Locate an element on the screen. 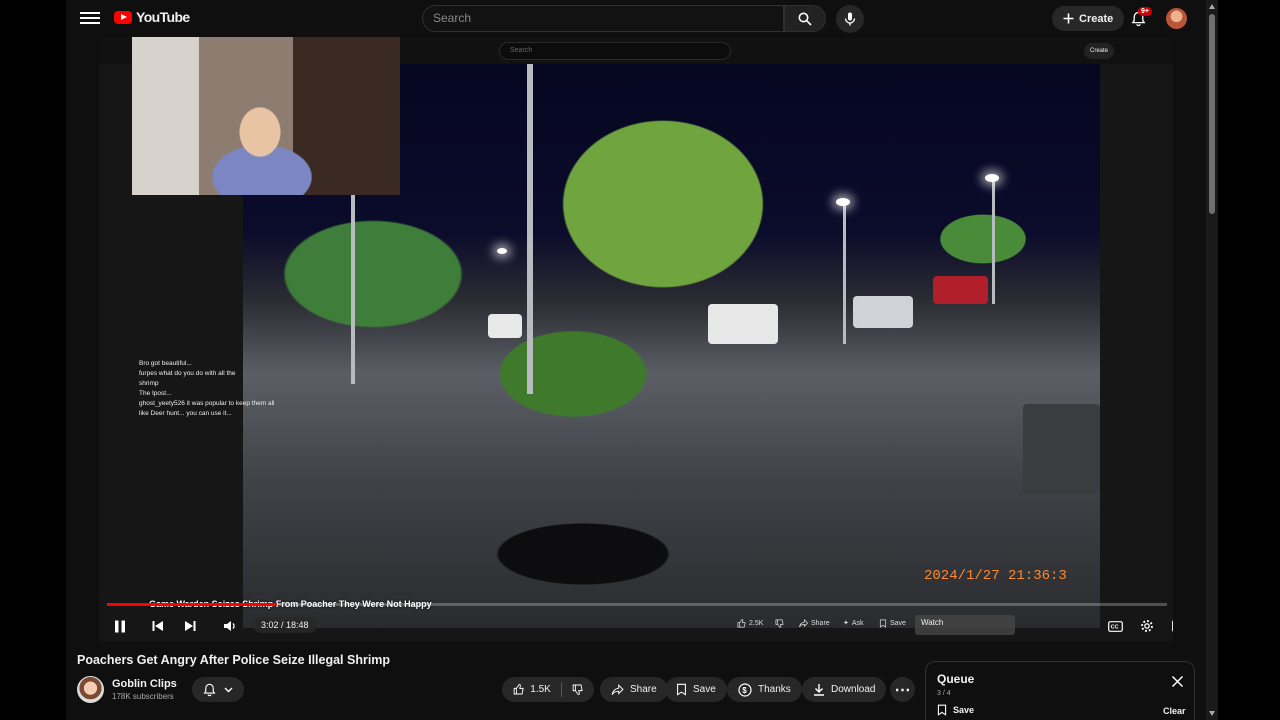  queue-title: Queue is located at coordinates (956, 679).